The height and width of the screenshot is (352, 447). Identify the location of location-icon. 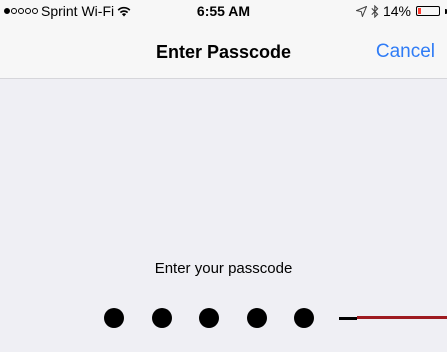
(361, 11).